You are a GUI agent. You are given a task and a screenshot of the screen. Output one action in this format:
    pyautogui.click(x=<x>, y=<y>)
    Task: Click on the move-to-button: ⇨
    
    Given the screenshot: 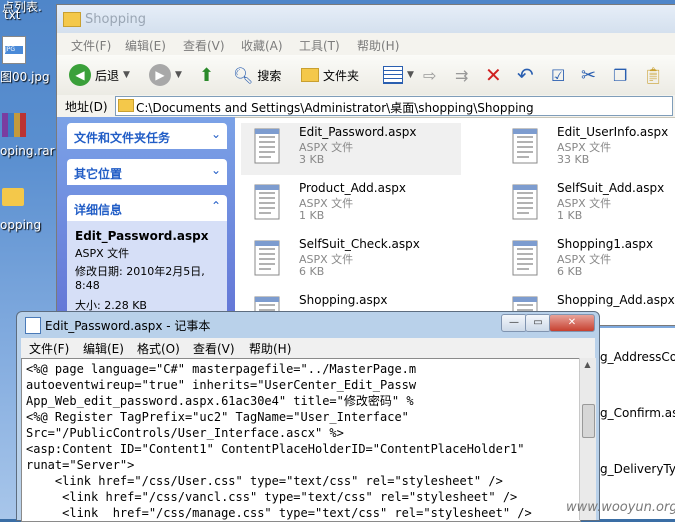 What is the action you would take?
    pyautogui.click(x=429, y=75)
    